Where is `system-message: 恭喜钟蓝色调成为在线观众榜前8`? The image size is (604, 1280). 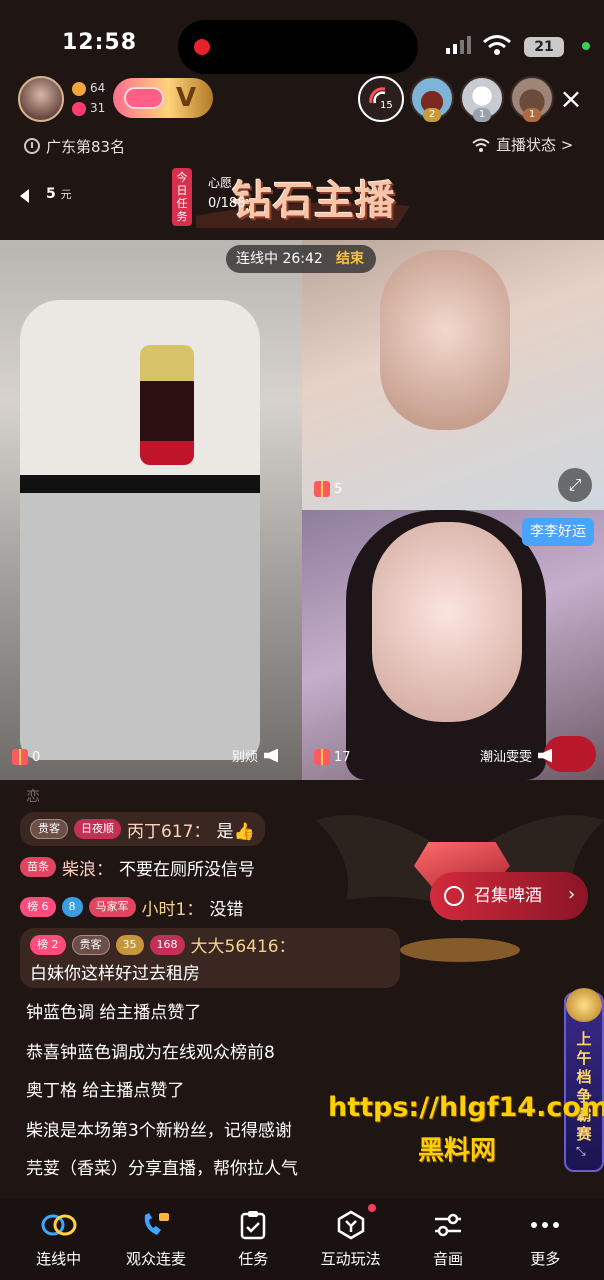 system-message: 恭喜钟蓝色调成为在线观众榜前8 is located at coordinates (150, 1053).